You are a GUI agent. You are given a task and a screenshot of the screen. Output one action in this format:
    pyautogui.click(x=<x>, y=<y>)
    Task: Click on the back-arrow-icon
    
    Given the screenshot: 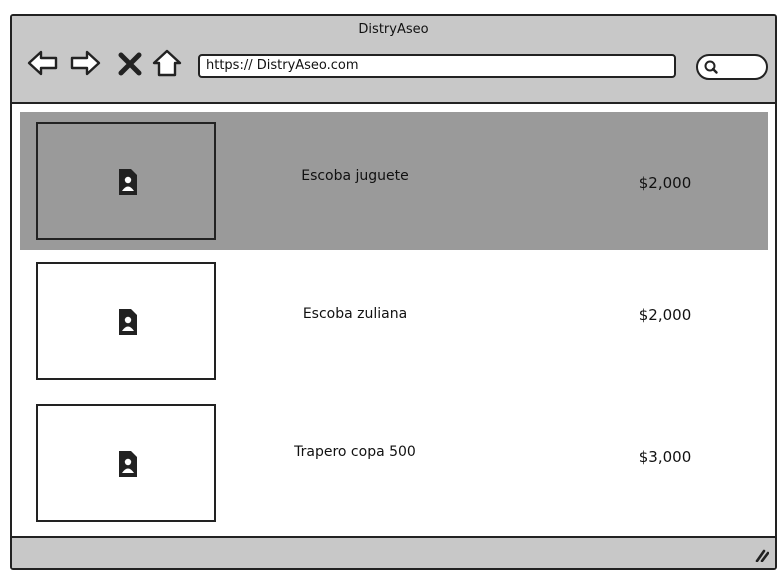 What is the action you would take?
    pyautogui.click(x=43, y=63)
    